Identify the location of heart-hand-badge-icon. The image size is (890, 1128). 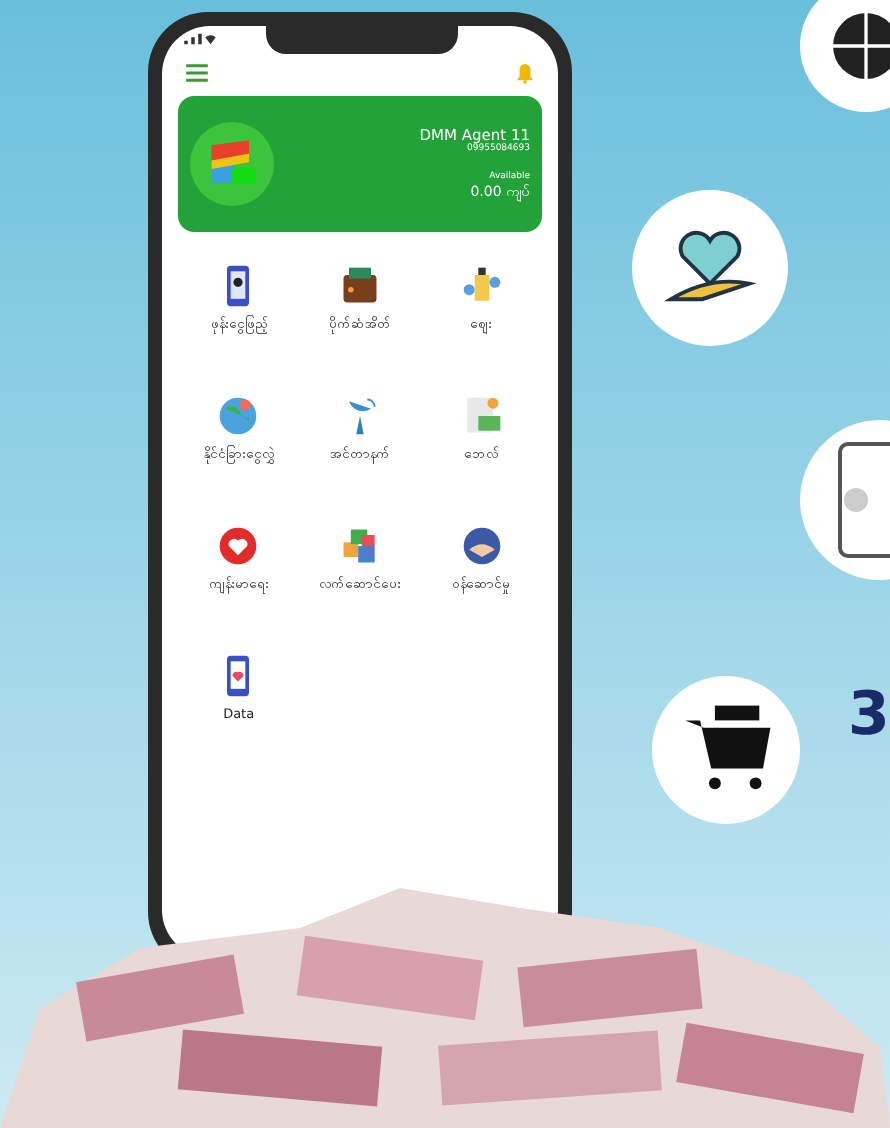
(710, 268).